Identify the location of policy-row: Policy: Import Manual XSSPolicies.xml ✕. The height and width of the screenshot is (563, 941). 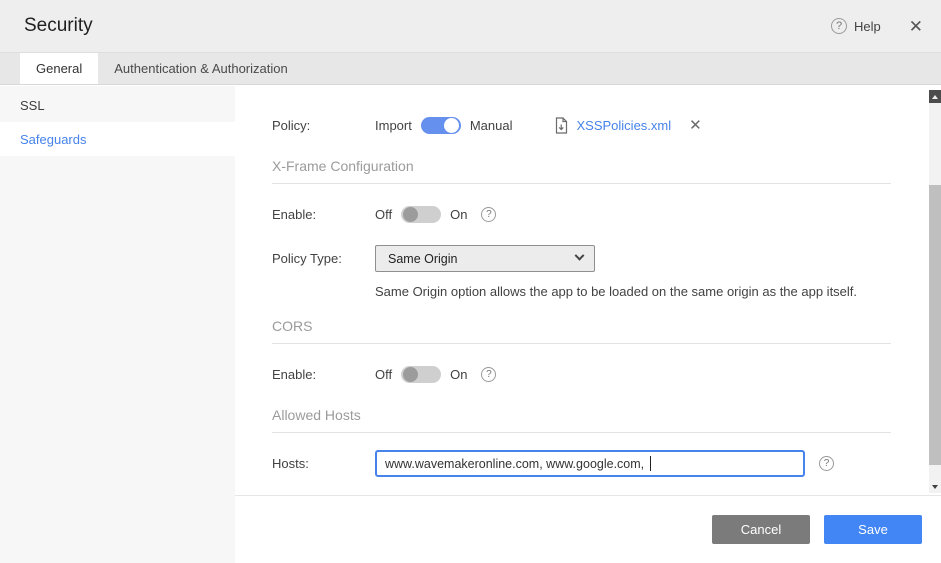
(581, 125).